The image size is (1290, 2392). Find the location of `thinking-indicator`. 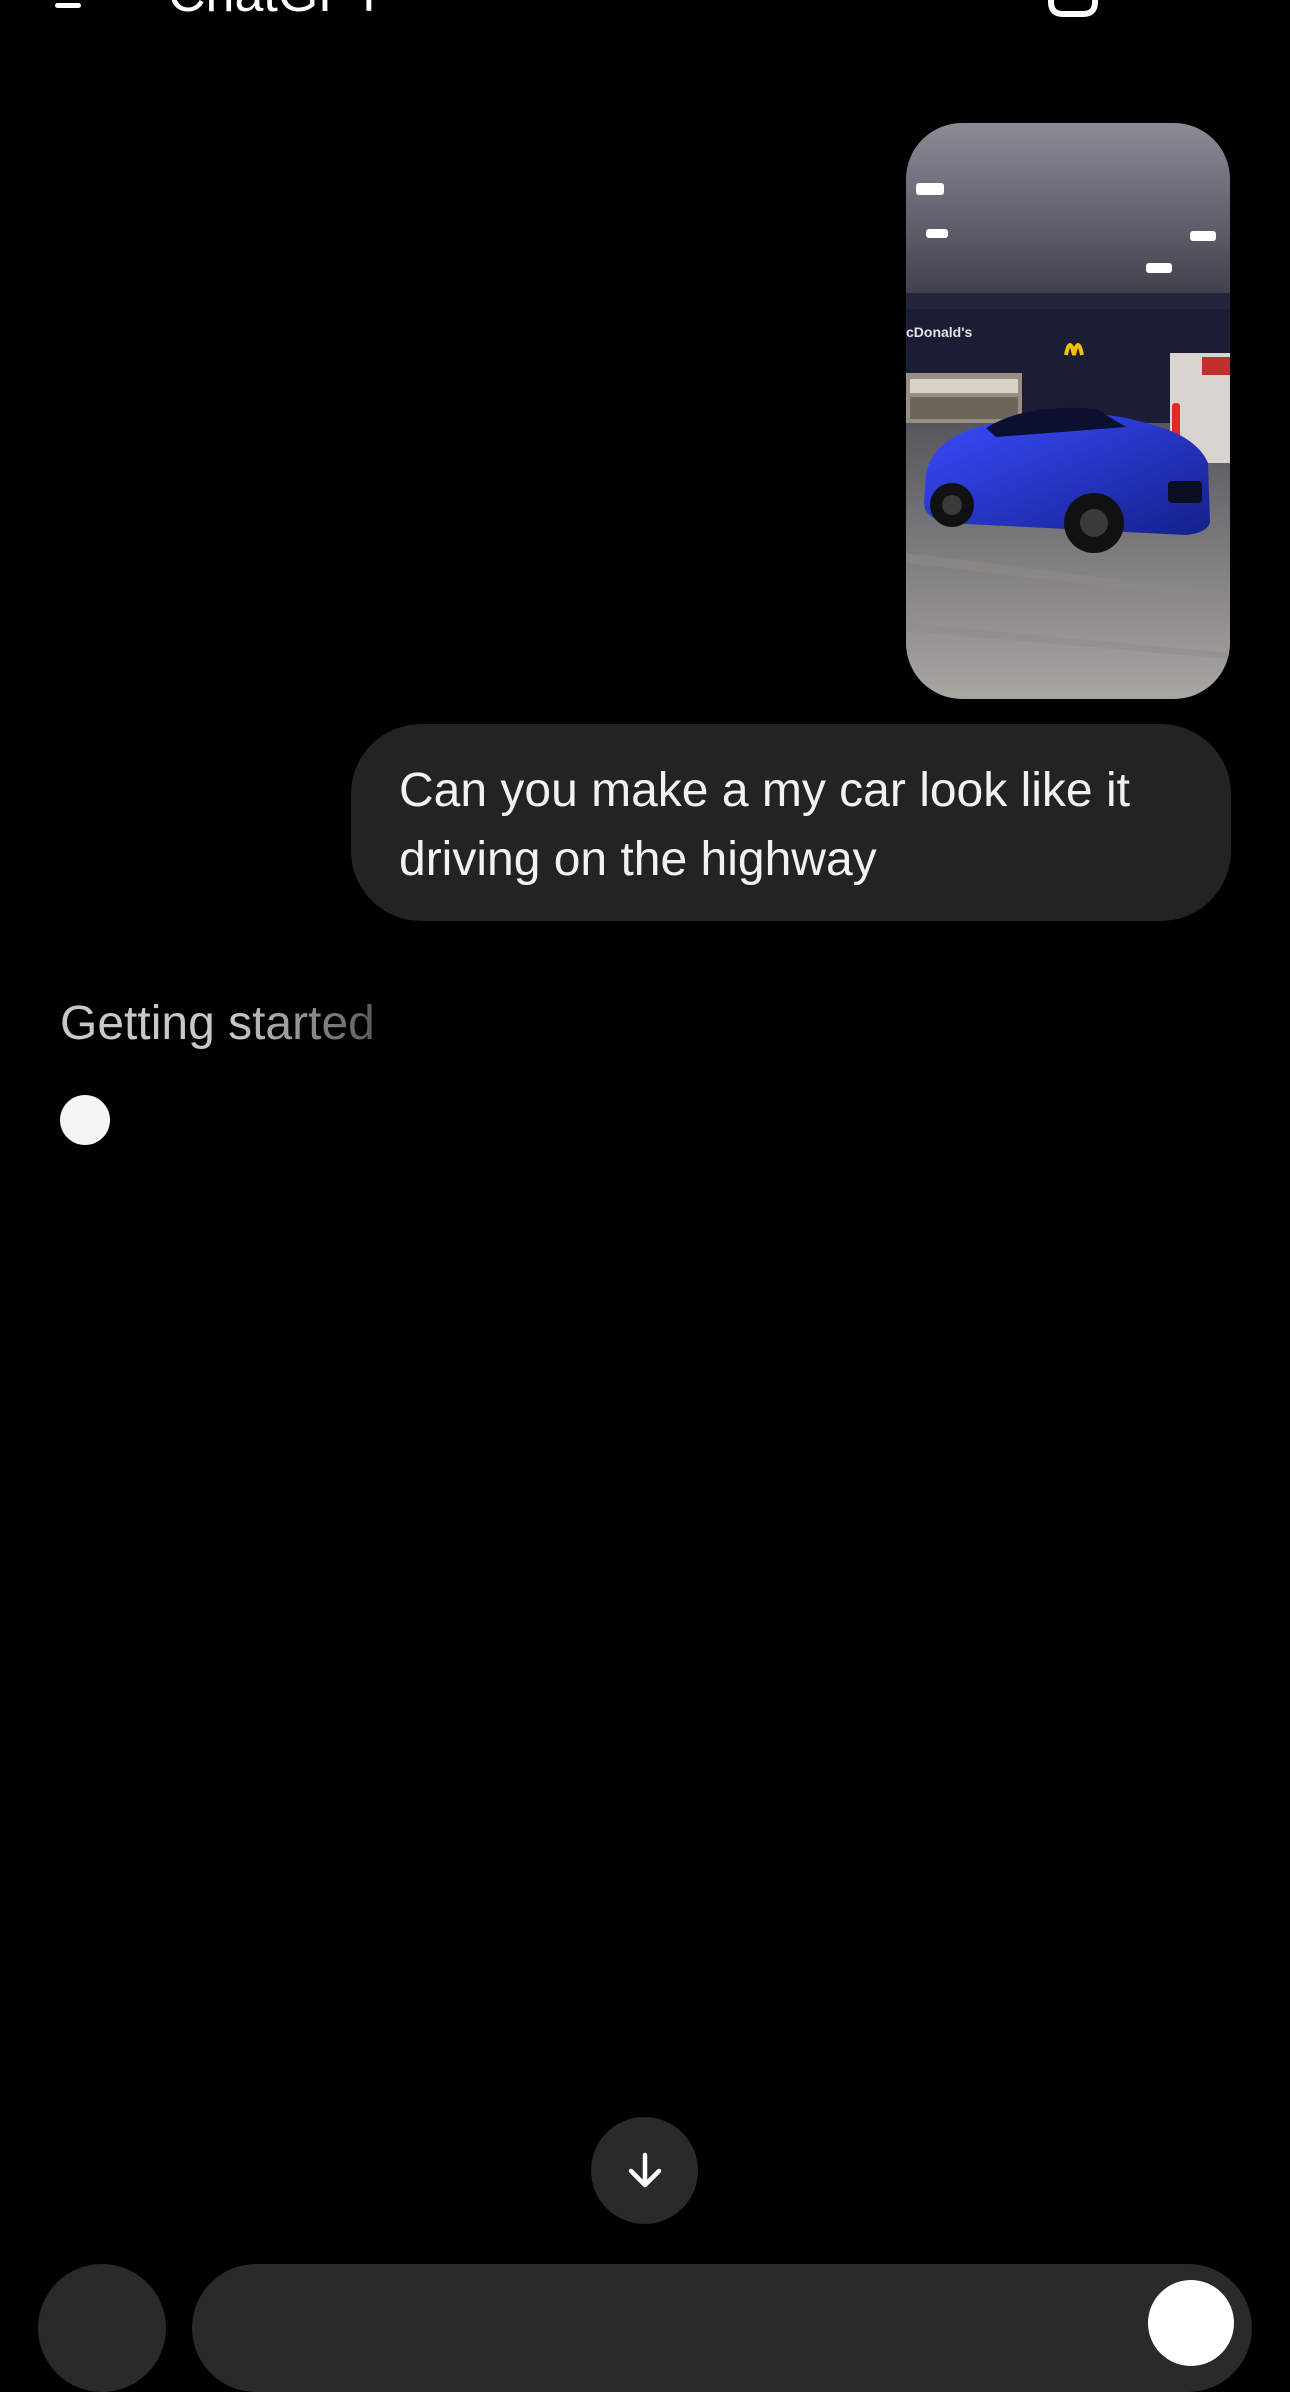

thinking-indicator is located at coordinates (85, 1120).